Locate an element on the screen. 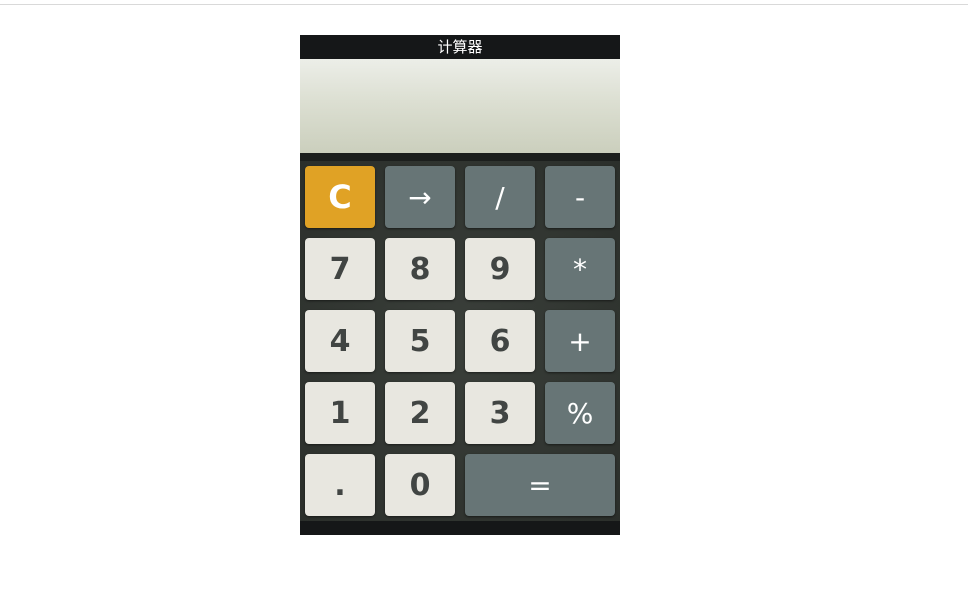  digit-4-button: 4 is located at coordinates (340, 341).